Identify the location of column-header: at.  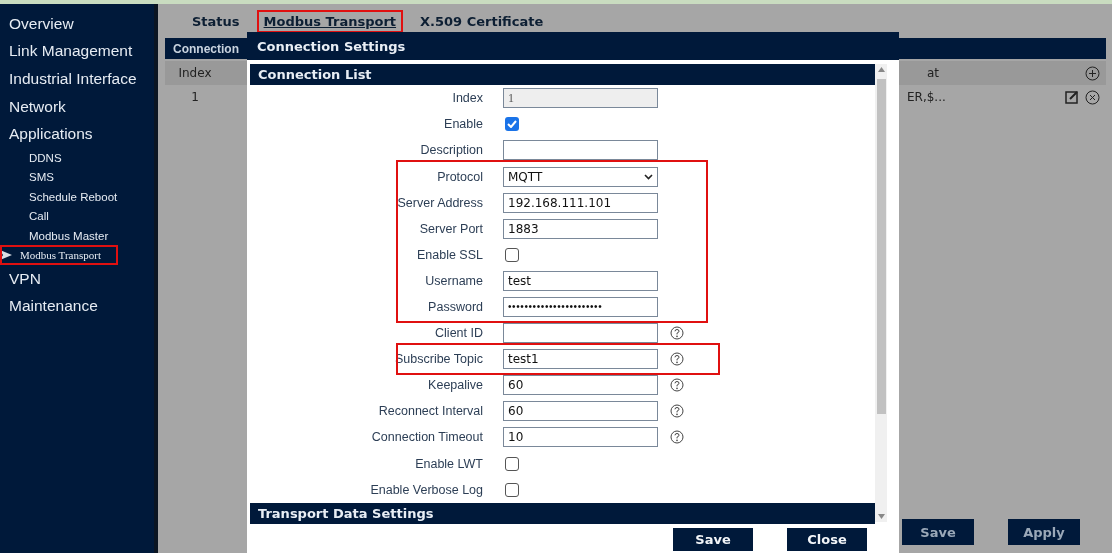
(934, 73).